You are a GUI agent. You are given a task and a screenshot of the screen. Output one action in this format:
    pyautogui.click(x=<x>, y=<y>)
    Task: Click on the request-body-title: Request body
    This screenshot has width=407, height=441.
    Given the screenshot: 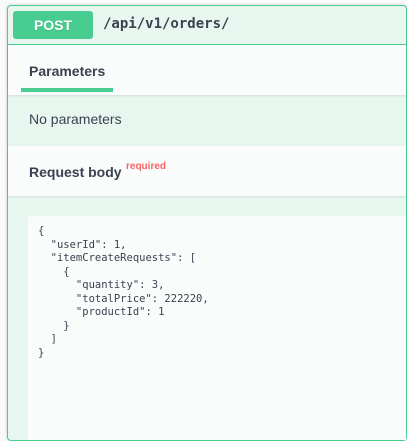 What is the action you would take?
    pyautogui.click(x=75, y=172)
    